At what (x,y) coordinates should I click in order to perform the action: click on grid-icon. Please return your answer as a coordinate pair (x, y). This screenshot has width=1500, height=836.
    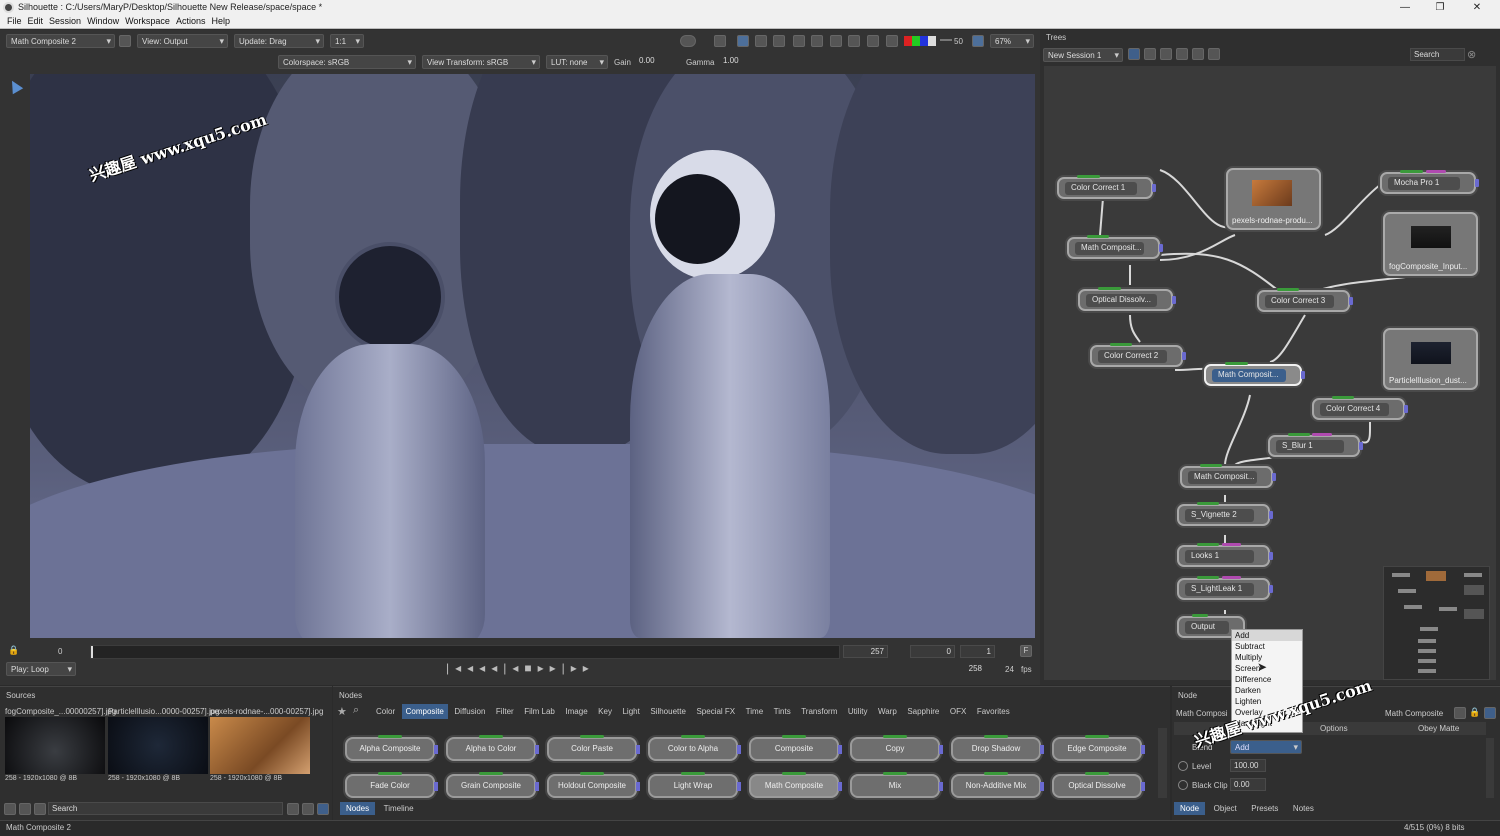
    Looking at the image, I should click on (40, 809).